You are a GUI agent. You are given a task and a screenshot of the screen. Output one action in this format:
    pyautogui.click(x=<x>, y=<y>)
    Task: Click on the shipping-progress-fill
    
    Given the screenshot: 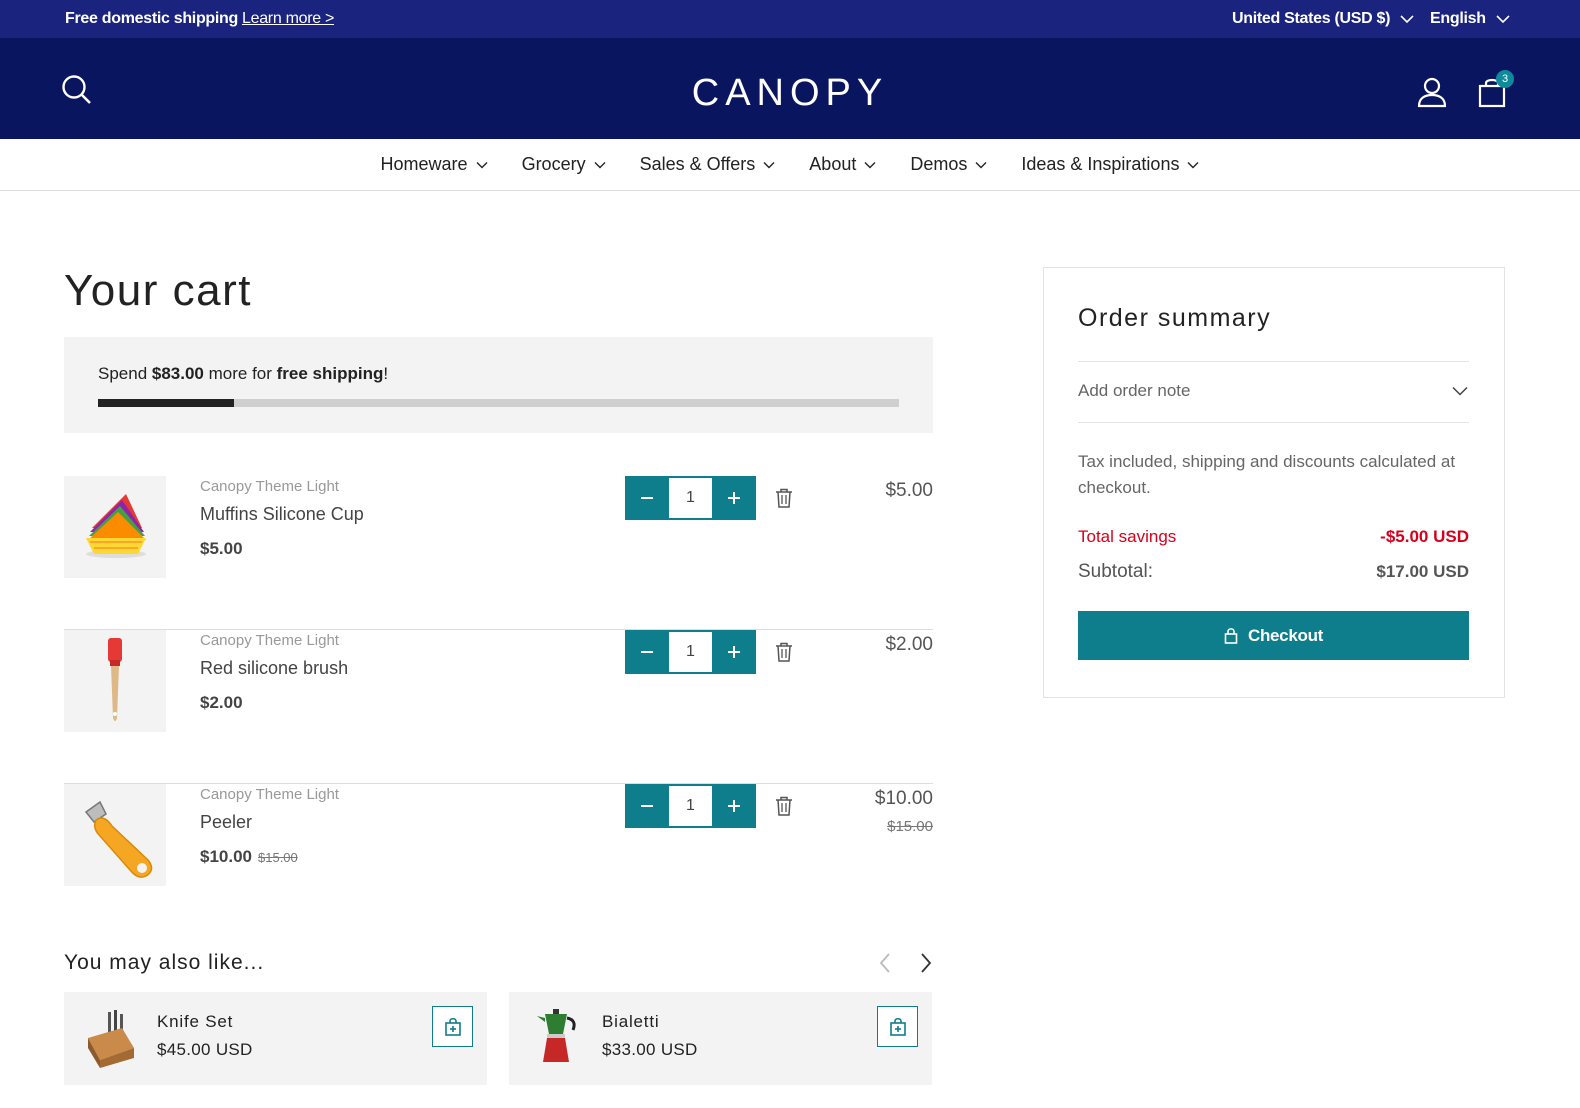 What is the action you would take?
    pyautogui.click(x=166, y=403)
    